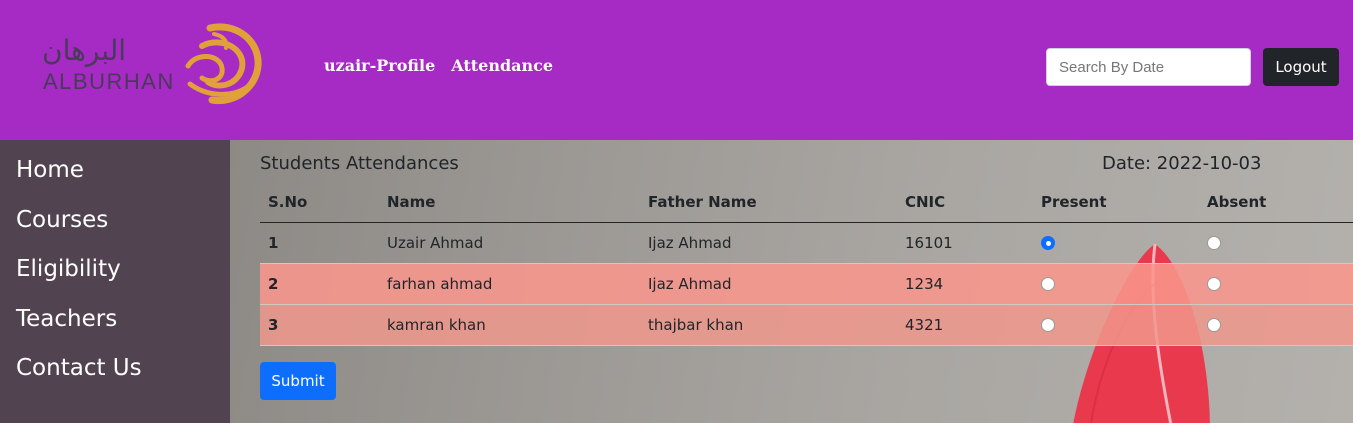 The height and width of the screenshot is (423, 1353). What do you see at coordinates (115, 278) in the screenshot?
I see `sidebar-item-eligibility: Eligibility` at bounding box center [115, 278].